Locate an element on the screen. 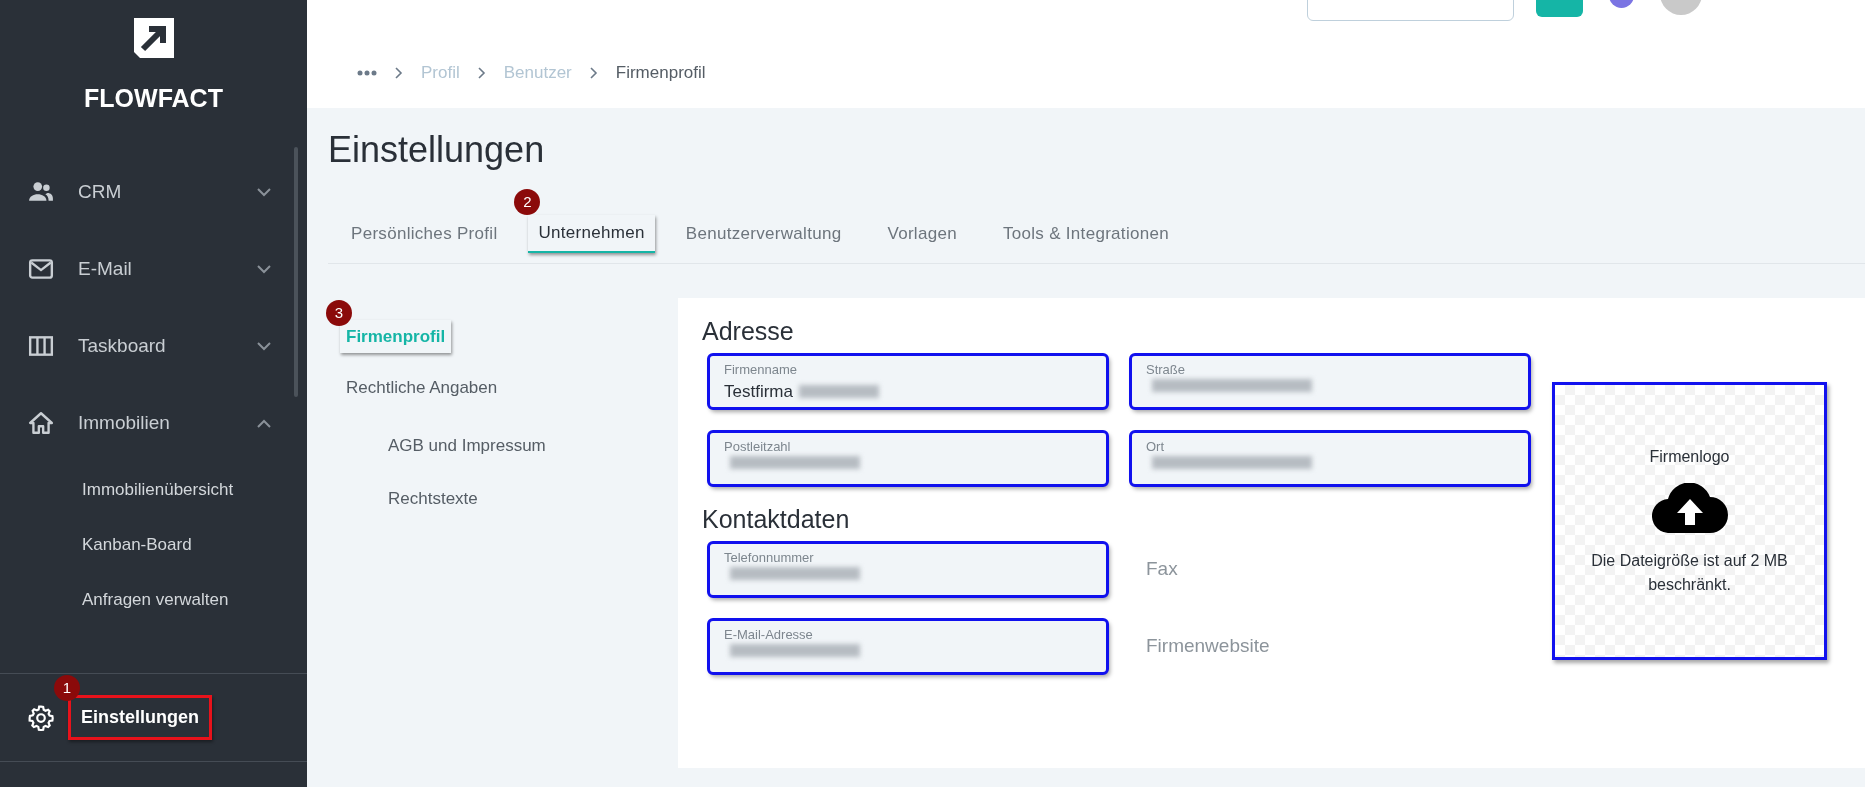 This screenshot has height=787, width=1865. section-heading: Kontaktdaten is located at coordinates (776, 518).